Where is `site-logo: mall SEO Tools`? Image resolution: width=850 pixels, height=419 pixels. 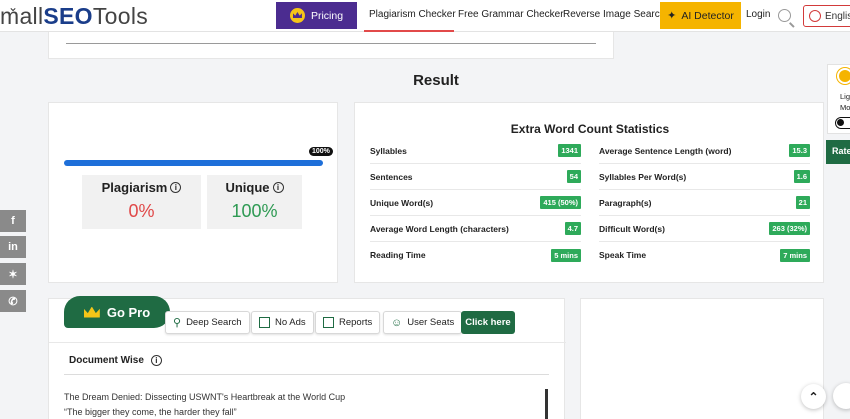
site-logo: mall SEO Tools is located at coordinates (74, 16).